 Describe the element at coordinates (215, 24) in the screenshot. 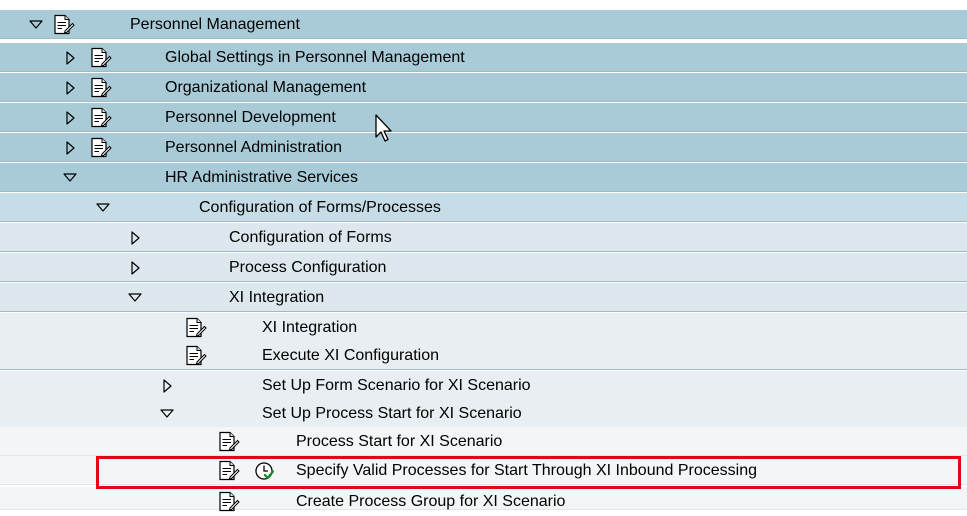

I see `tree-node-label: Personnel Management` at that location.